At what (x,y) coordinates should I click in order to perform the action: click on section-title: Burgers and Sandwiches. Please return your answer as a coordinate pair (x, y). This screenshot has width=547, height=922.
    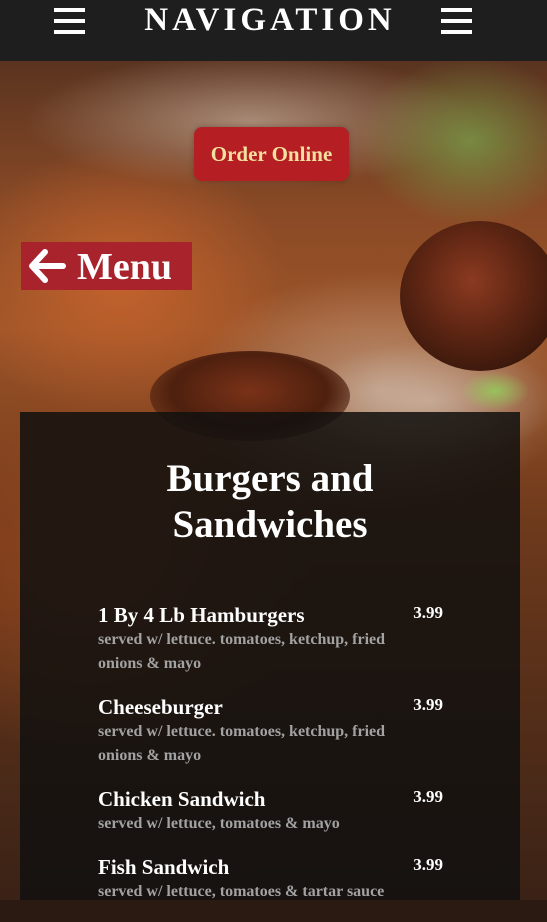
    Looking at the image, I should click on (270, 502).